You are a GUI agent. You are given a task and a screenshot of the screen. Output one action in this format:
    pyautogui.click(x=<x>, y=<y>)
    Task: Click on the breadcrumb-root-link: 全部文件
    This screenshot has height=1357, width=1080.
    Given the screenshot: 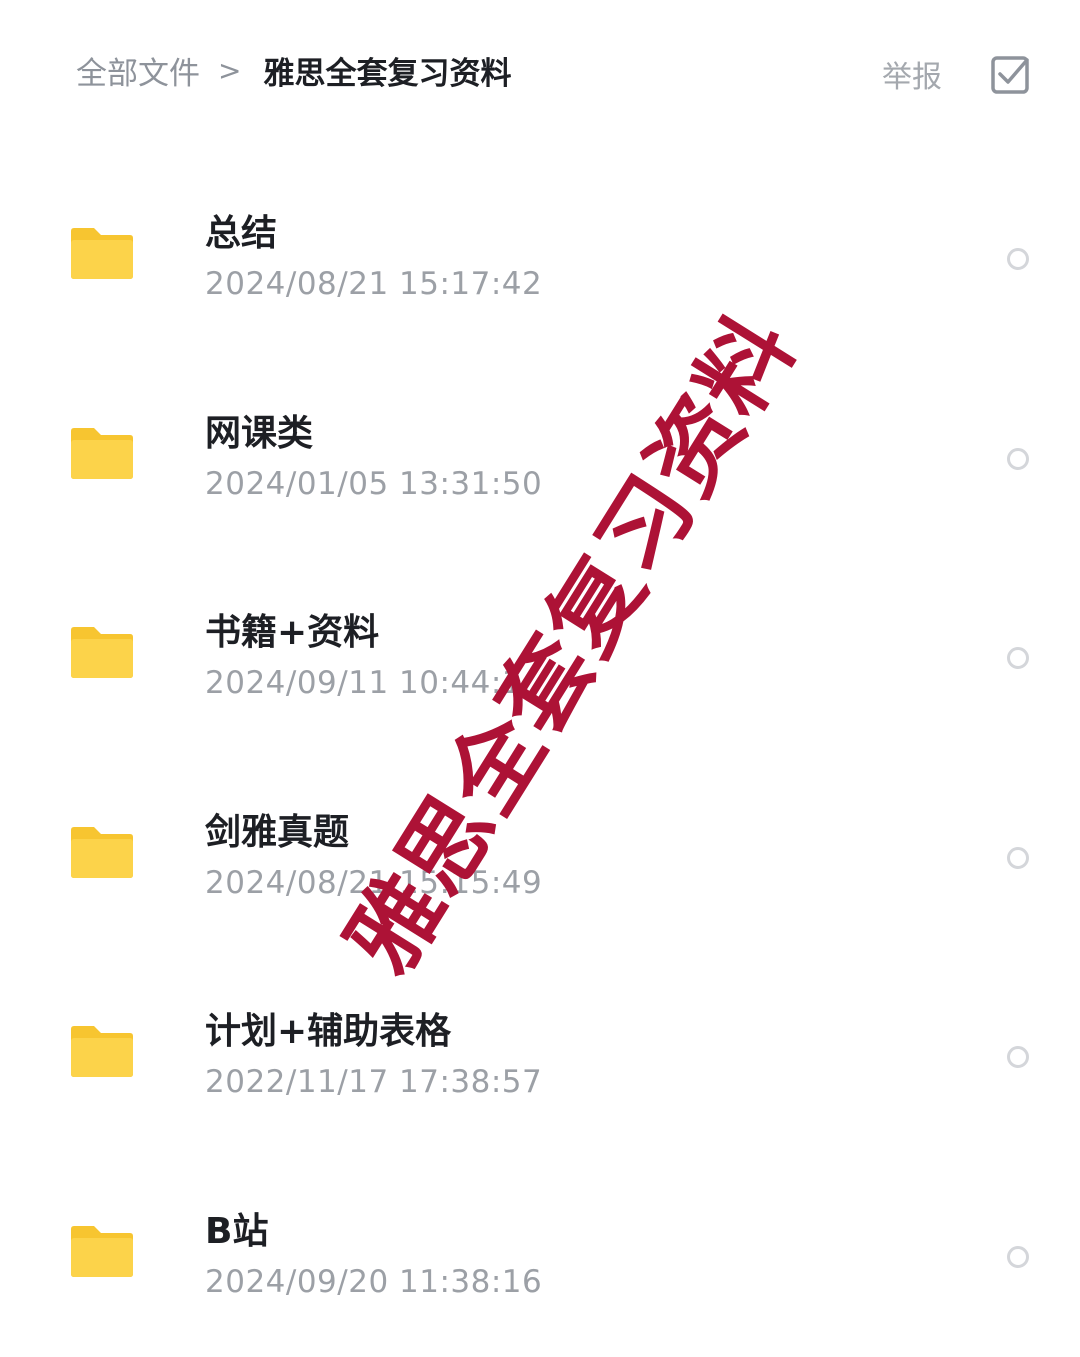 What is the action you would take?
    pyautogui.click(x=138, y=70)
    